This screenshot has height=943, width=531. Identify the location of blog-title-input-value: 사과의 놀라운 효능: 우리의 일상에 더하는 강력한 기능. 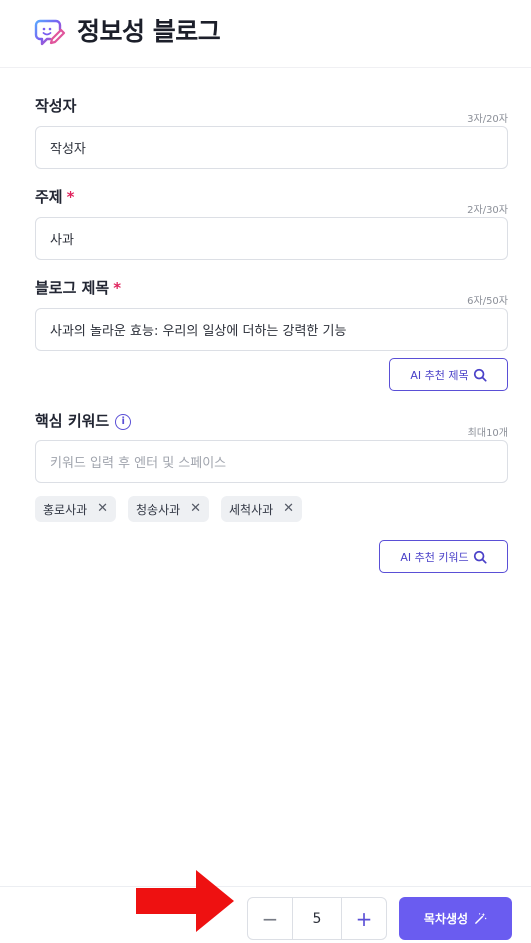
(198, 331).